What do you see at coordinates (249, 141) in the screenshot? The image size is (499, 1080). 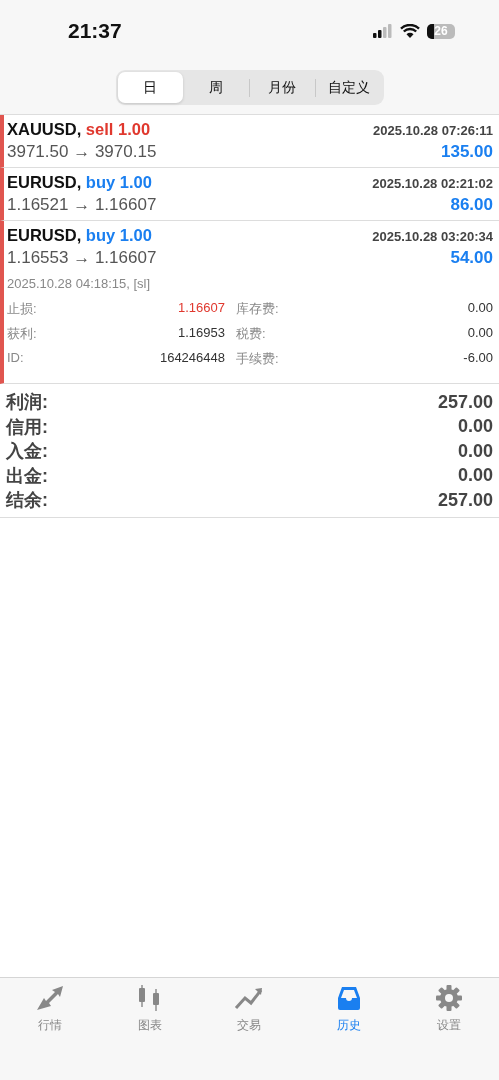 I see `deal-row: XAUUSD, sell 1.00 2025.10.28 07:26:11 3971.50 → 3970.15 135.00` at bounding box center [249, 141].